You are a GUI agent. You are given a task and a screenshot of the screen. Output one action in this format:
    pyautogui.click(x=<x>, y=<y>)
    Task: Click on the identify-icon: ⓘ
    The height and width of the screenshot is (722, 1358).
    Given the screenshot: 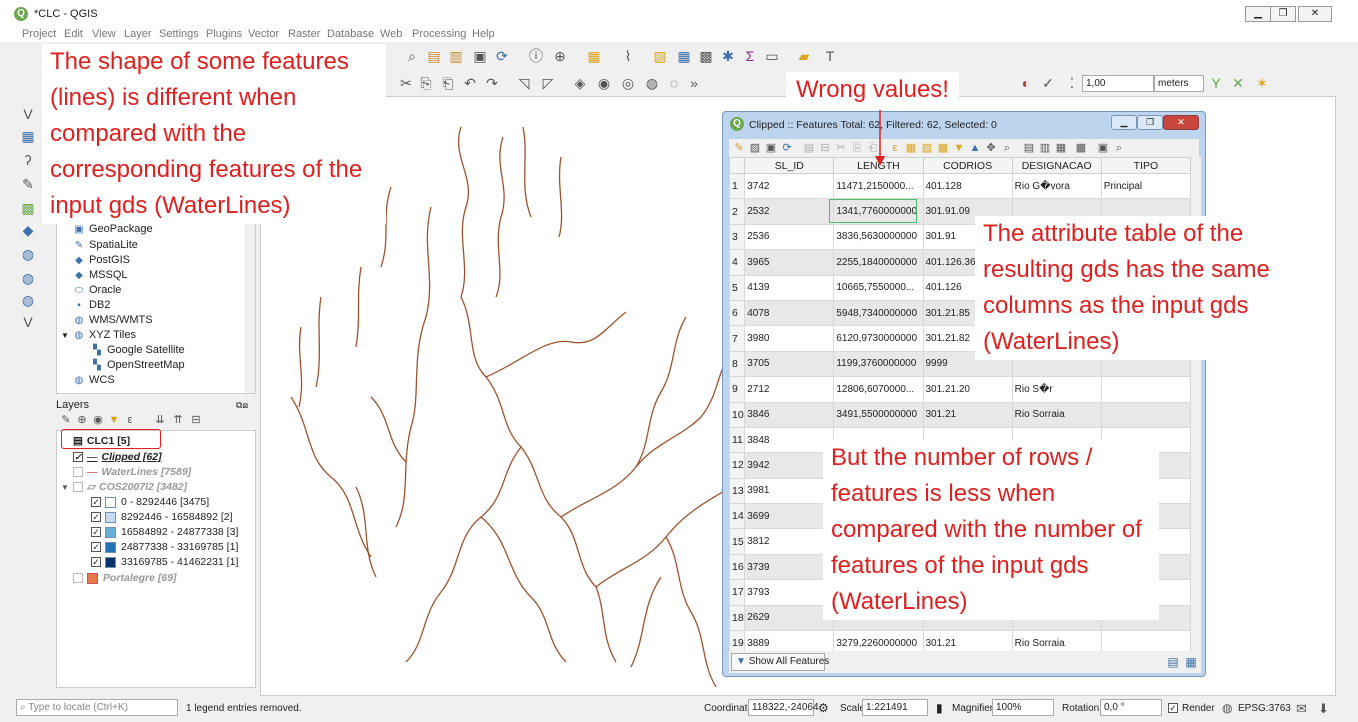 What is the action you would take?
    pyautogui.click(x=536, y=56)
    